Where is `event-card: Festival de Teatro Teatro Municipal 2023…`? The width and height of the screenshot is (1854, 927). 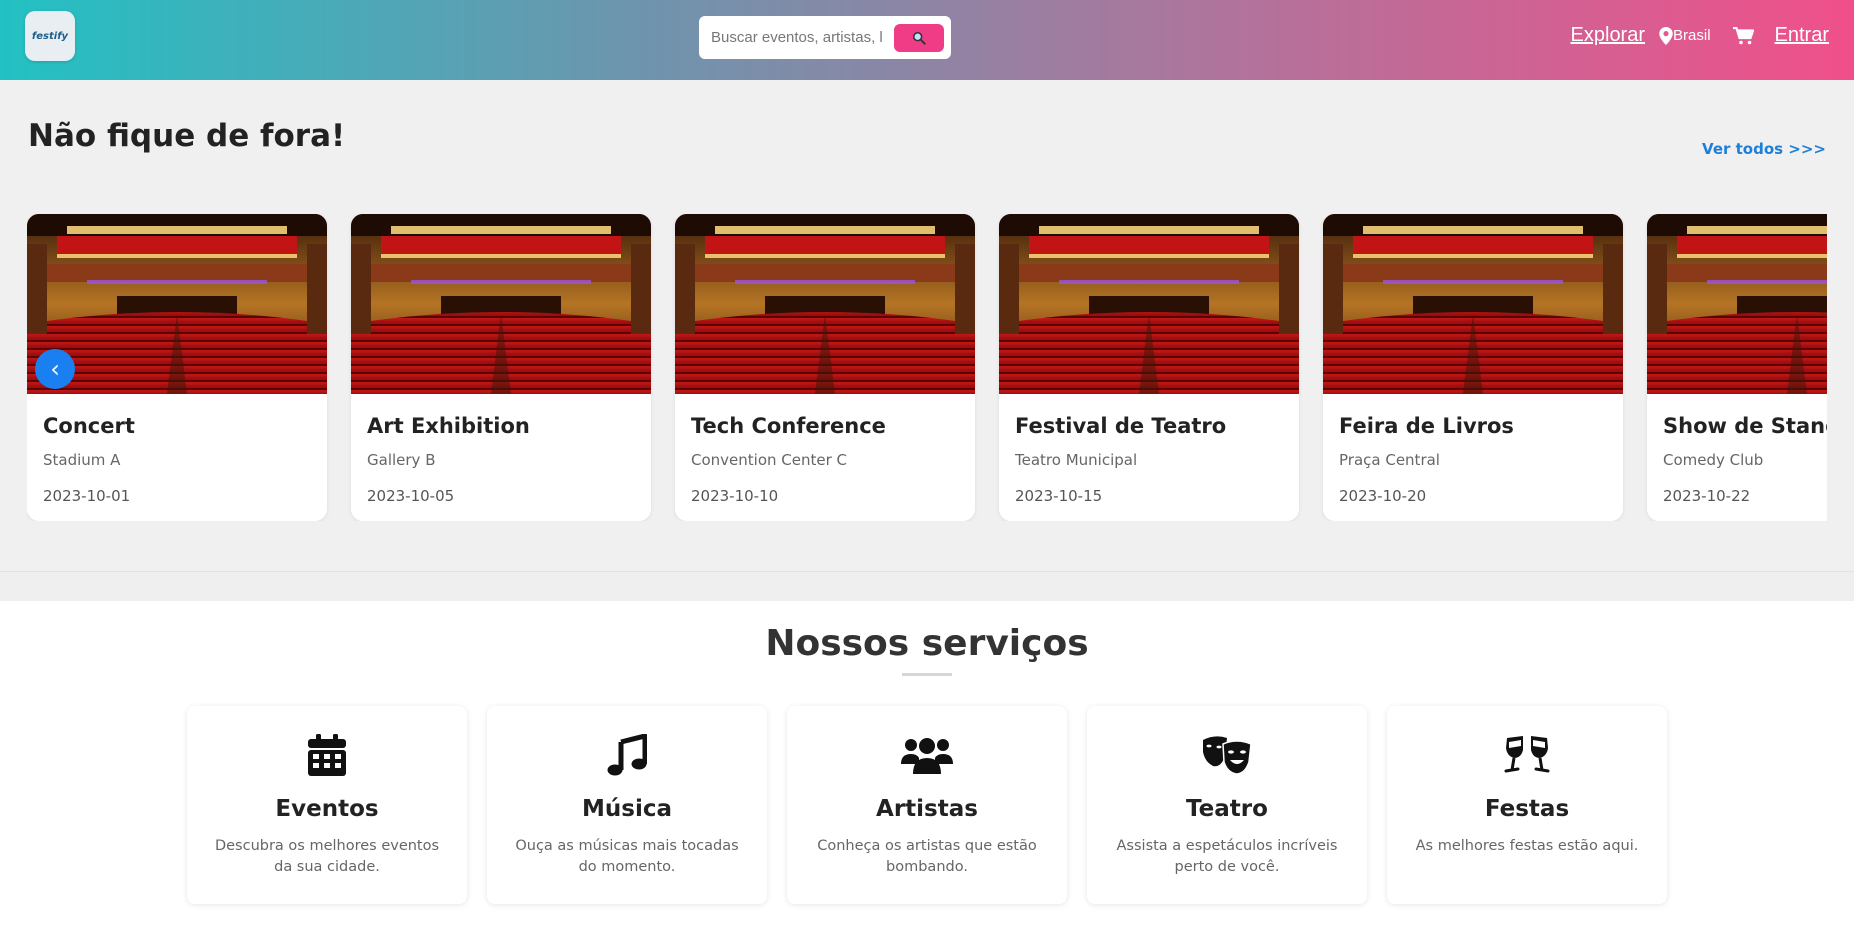 event-card: Festival de Teatro Teatro Municipal 2023… is located at coordinates (1149, 367).